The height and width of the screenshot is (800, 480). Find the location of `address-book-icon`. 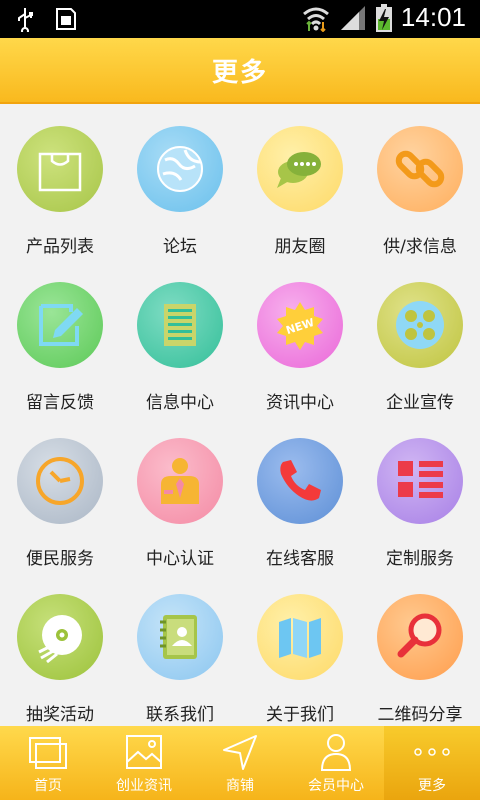

address-book-icon is located at coordinates (178, 637).